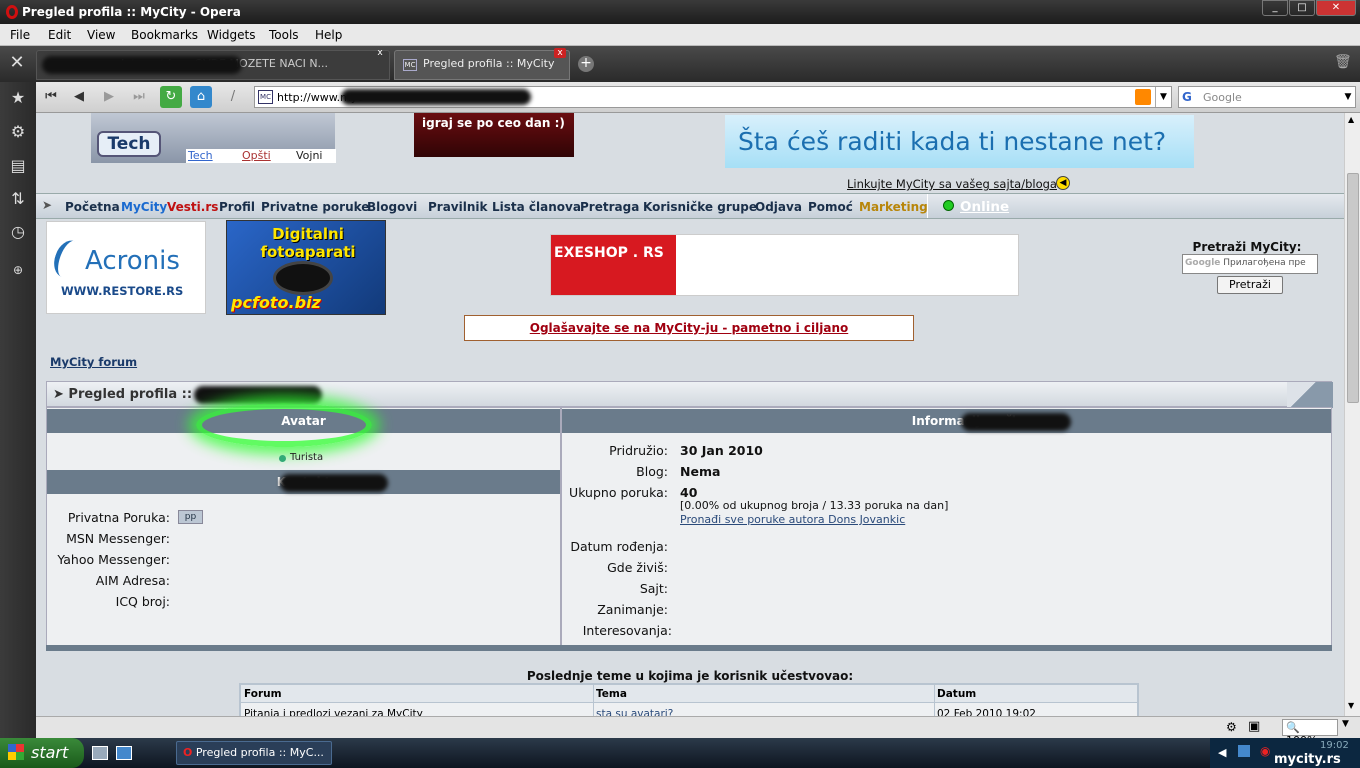 The height and width of the screenshot is (768, 1360). Describe the element at coordinates (458, 207) in the screenshot. I see `nav-pravilnik: Pravilnik` at that location.